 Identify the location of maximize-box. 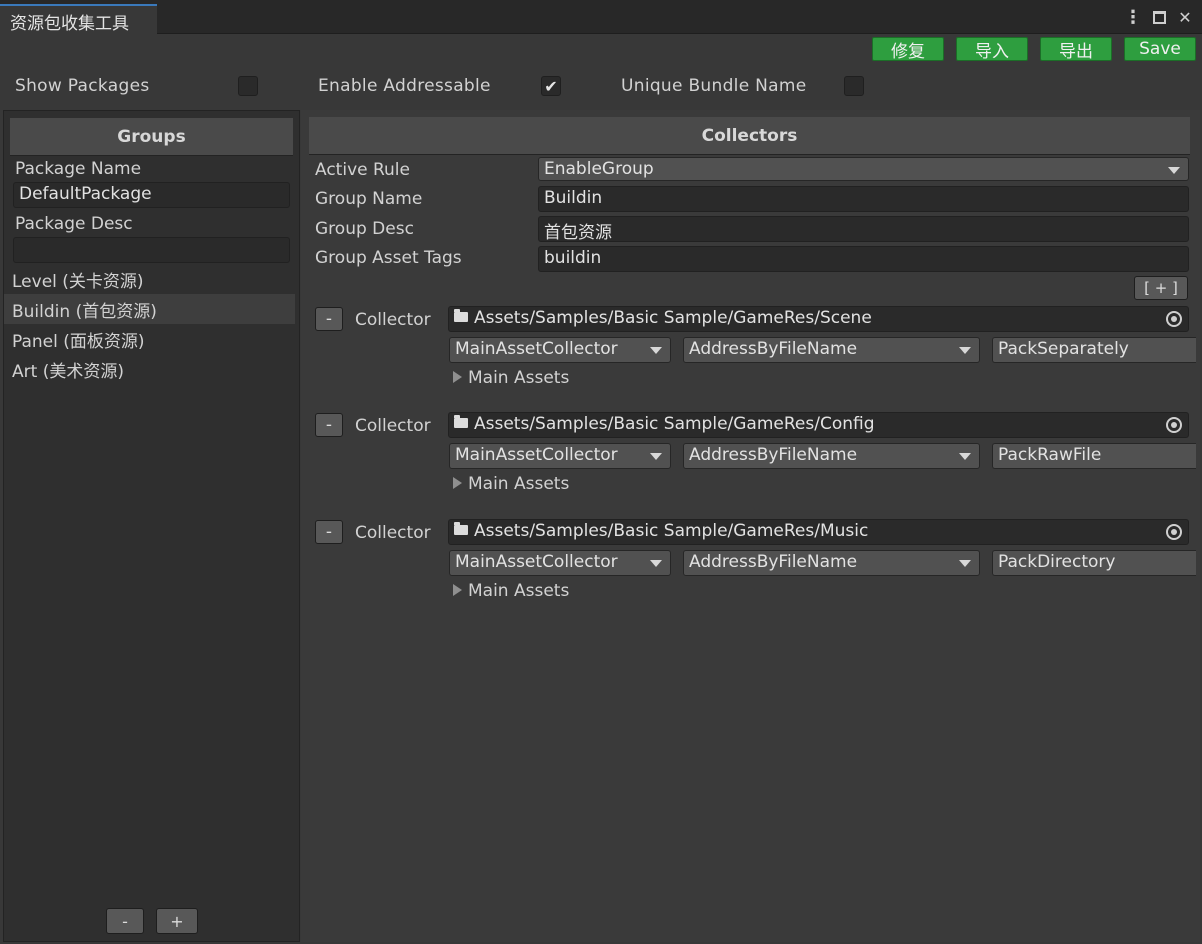
(1159, 17).